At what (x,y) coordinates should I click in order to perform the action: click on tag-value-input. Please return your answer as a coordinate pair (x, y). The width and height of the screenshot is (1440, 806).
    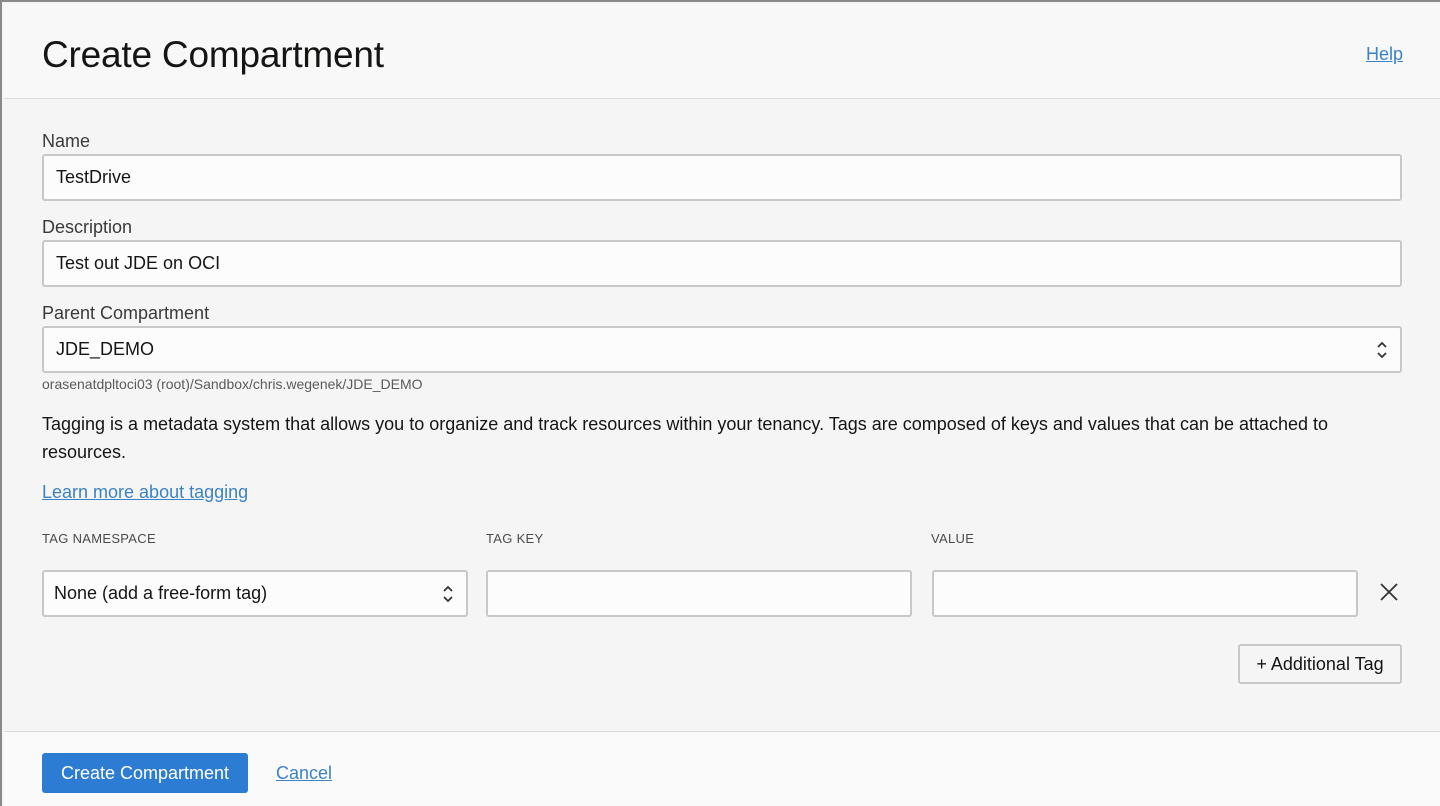
    Looking at the image, I should click on (1145, 593).